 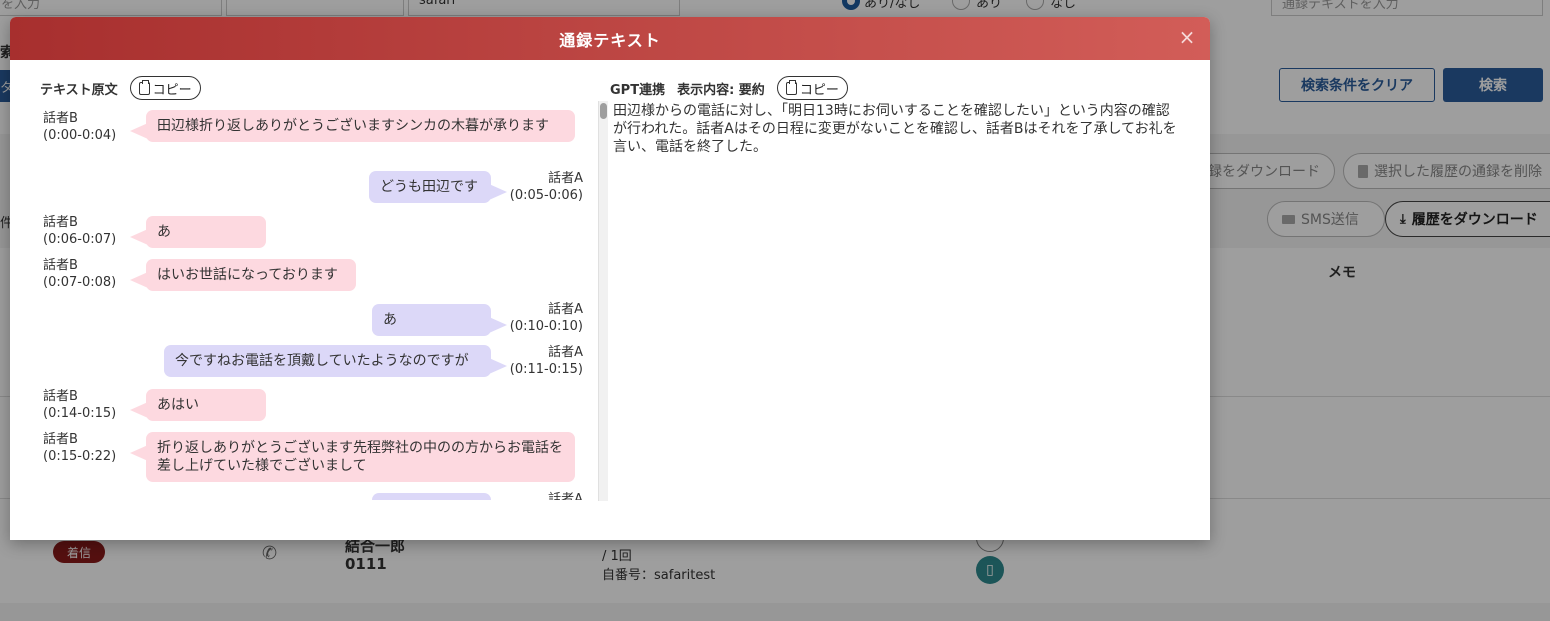 What do you see at coordinates (80, 274) in the screenshot?
I see `speaker-label: 話者B (0:07-0:08)` at bounding box center [80, 274].